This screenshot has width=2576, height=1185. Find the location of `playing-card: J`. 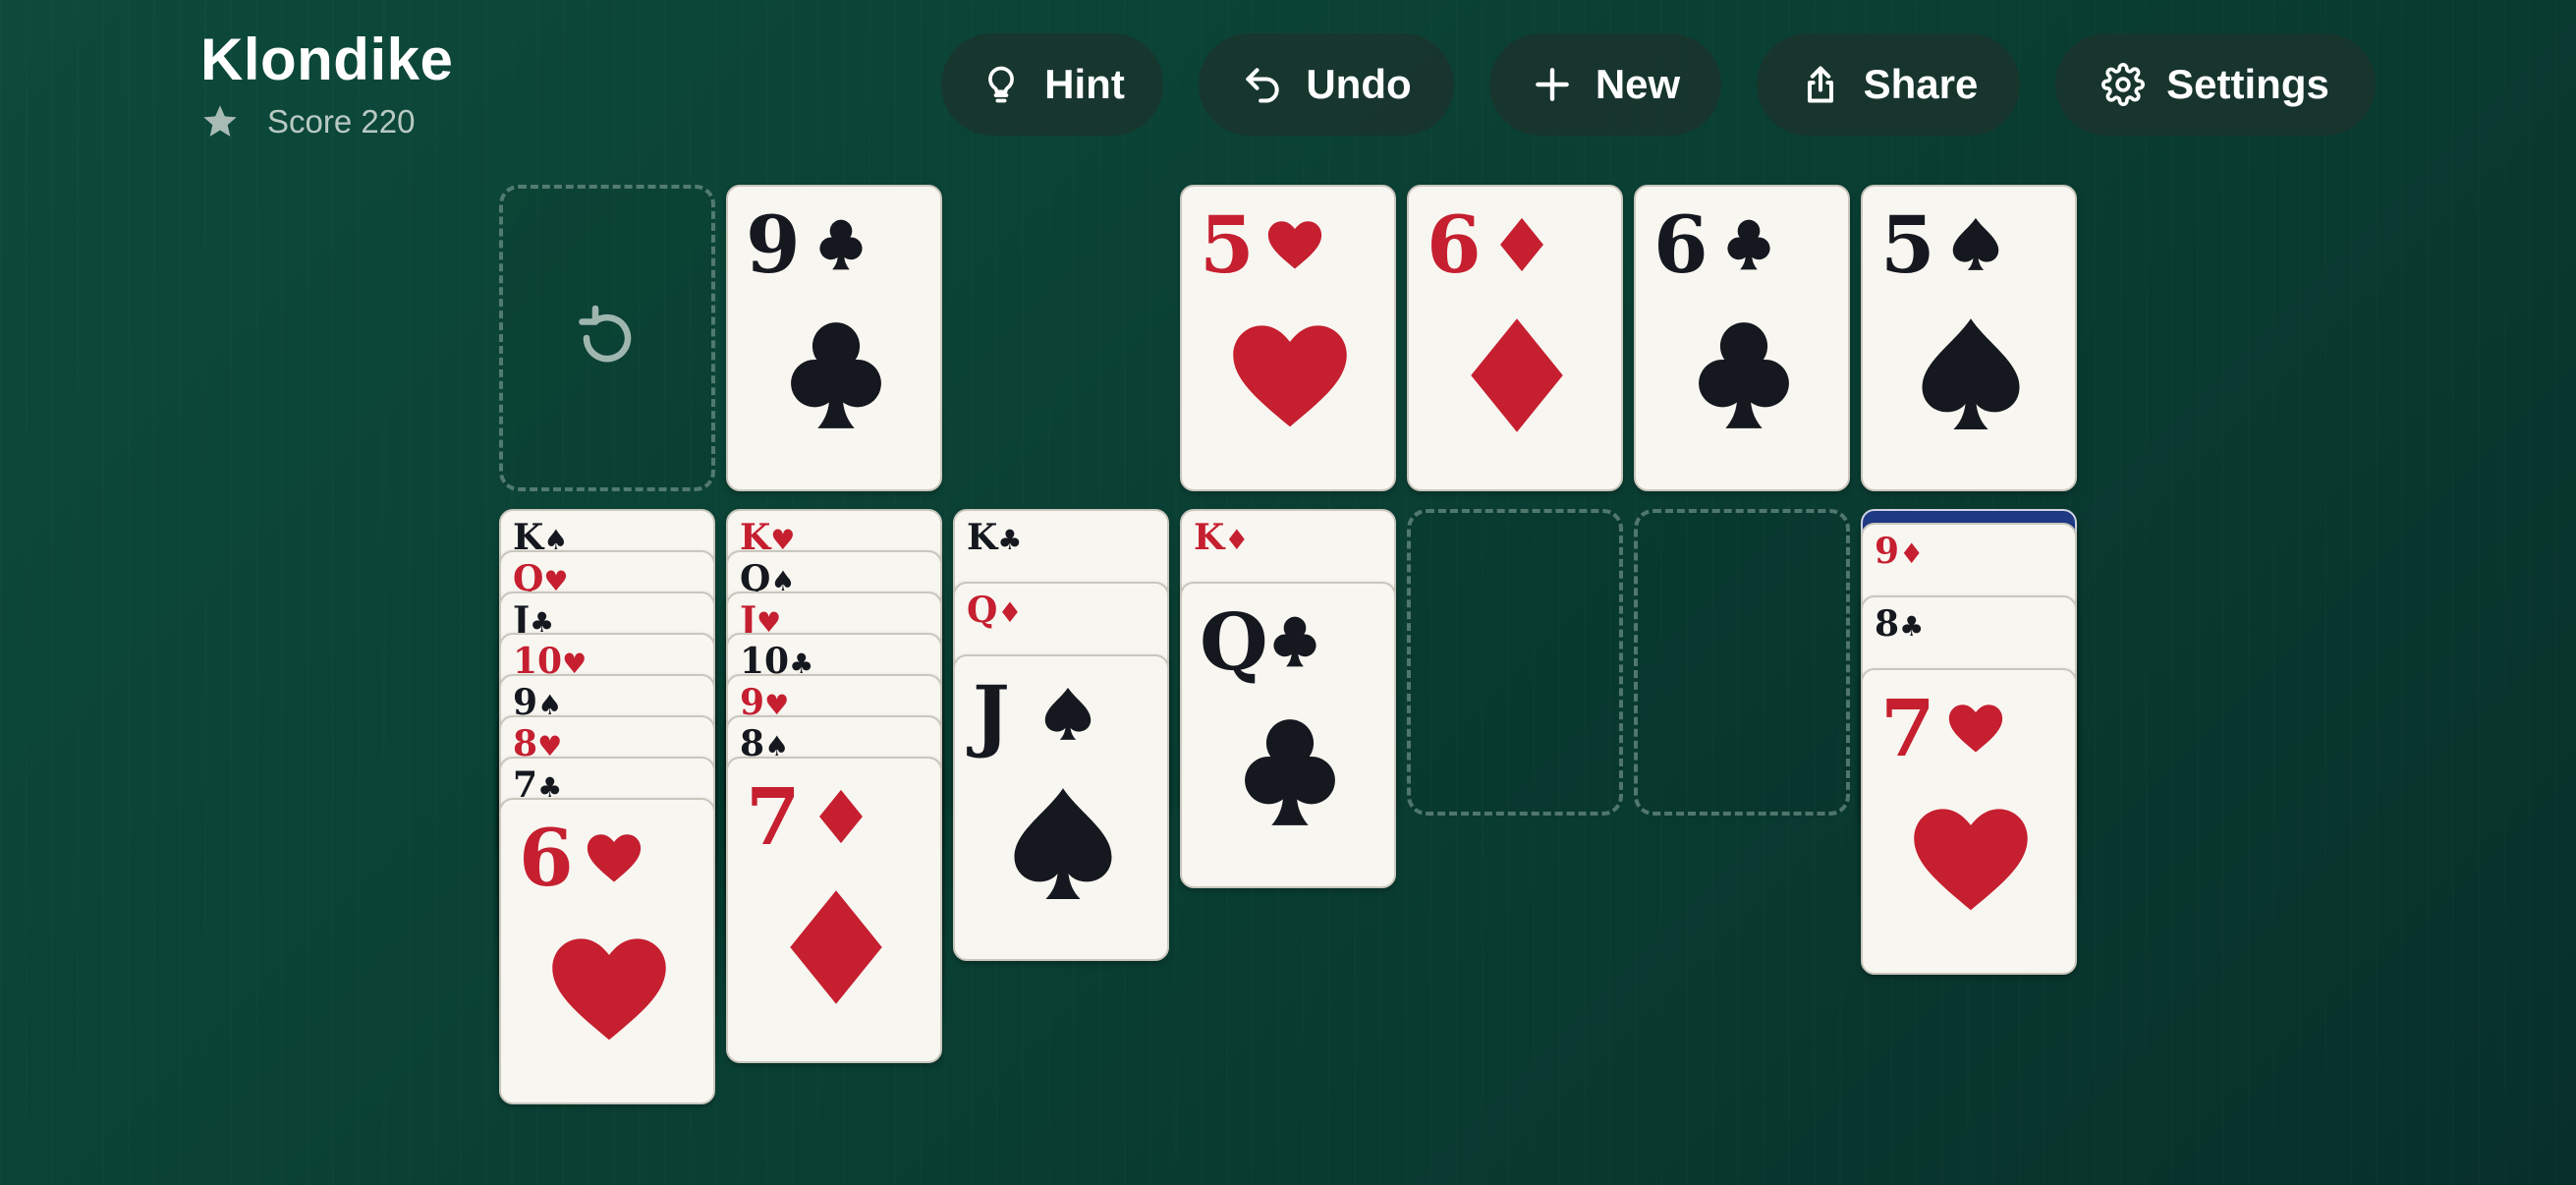

playing-card: J is located at coordinates (1061, 808).